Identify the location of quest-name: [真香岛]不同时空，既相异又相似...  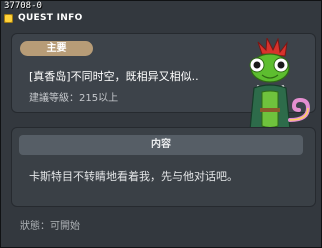
(114, 76).